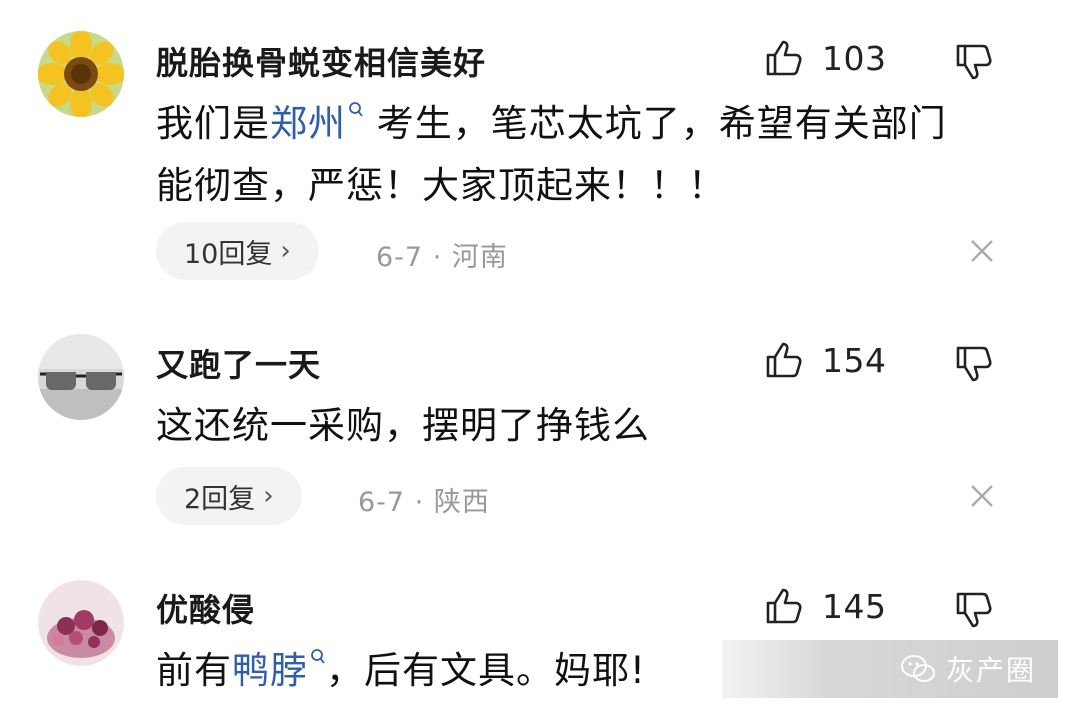  What do you see at coordinates (81, 74) in the screenshot?
I see `sunflower-avatar` at bounding box center [81, 74].